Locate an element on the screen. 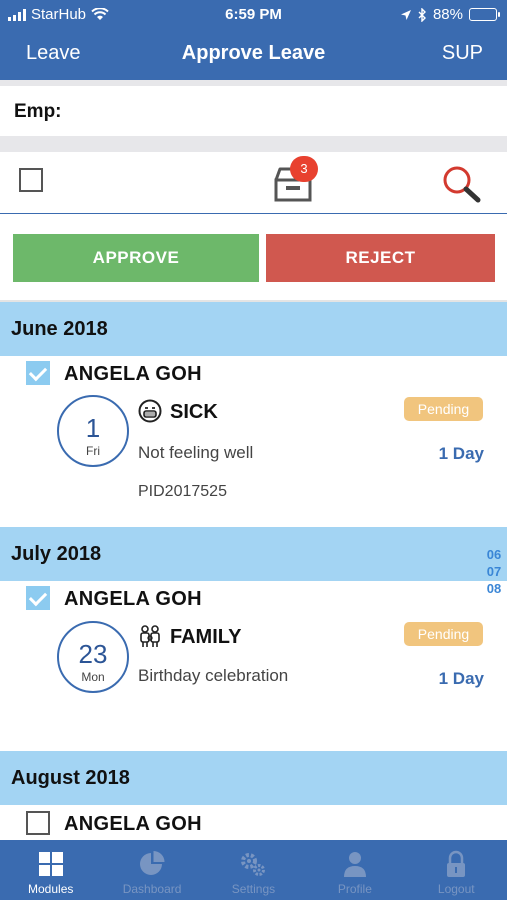  tab-modules: Modules is located at coordinates (50, 870).